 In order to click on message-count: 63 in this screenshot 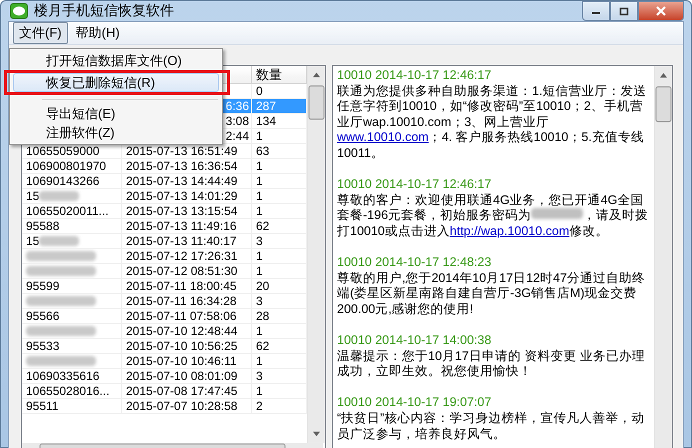, I will do `click(263, 151)`.